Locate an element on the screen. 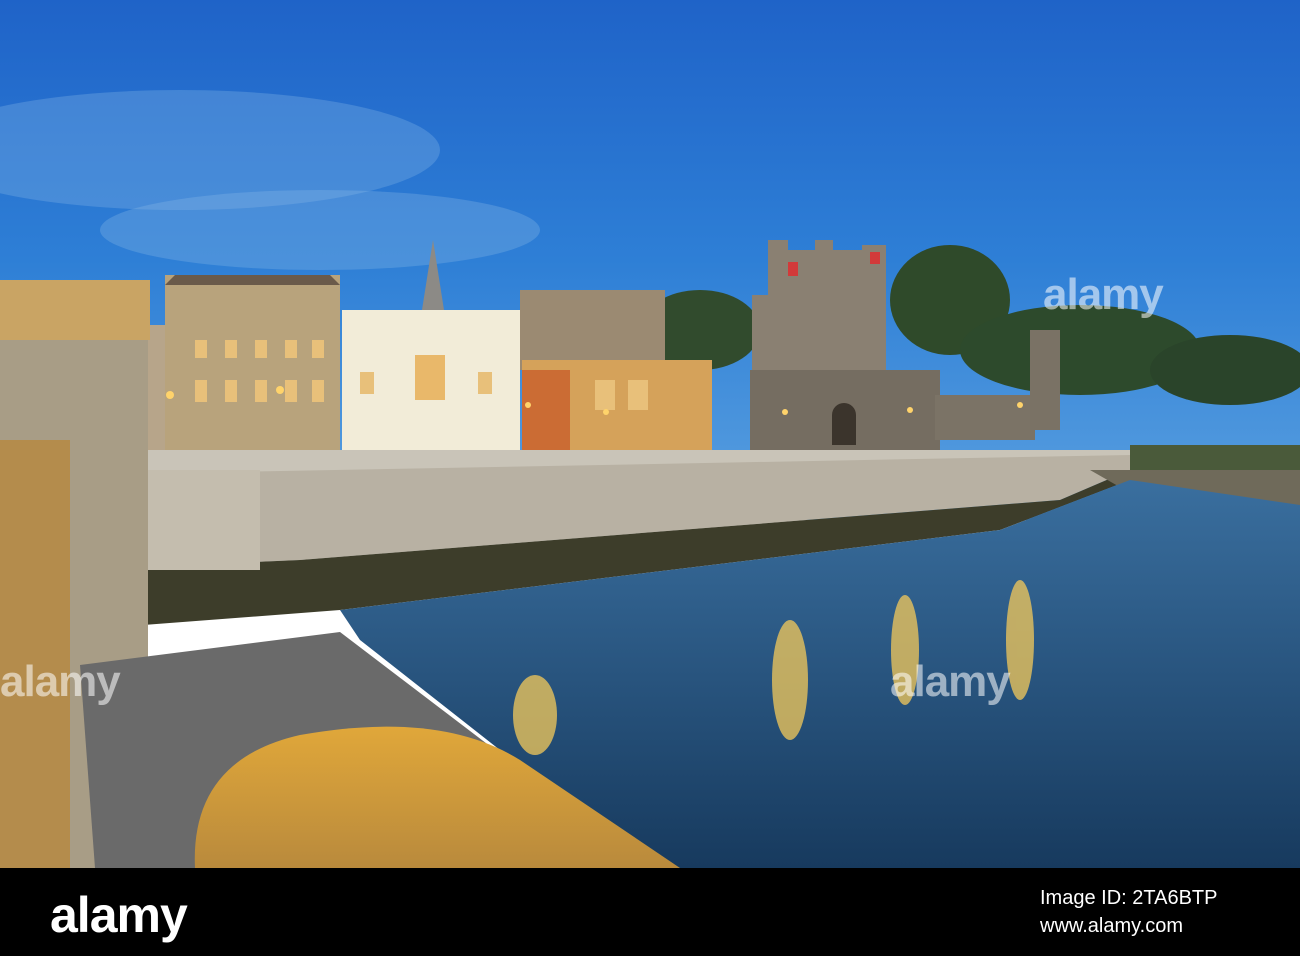 This screenshot has width=1300, height=956. alamy-logo: alamy is located at coordinates (119, 915).